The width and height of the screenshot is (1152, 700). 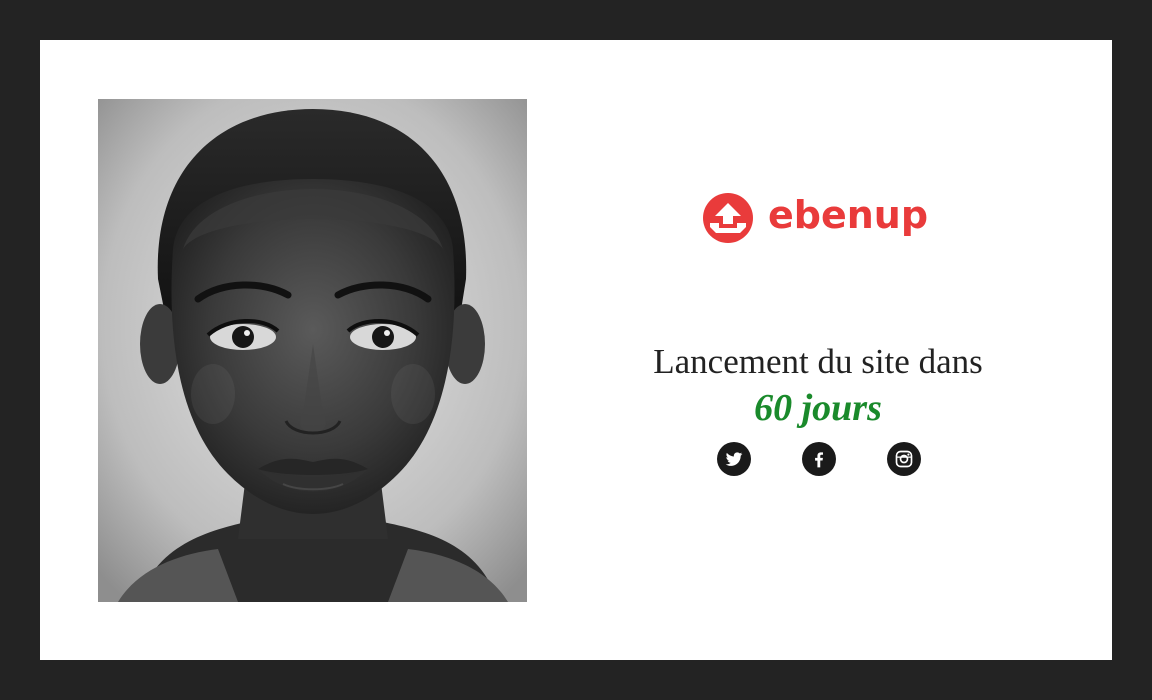 I want to click on instagram-icon, so click(x=904, y=459).